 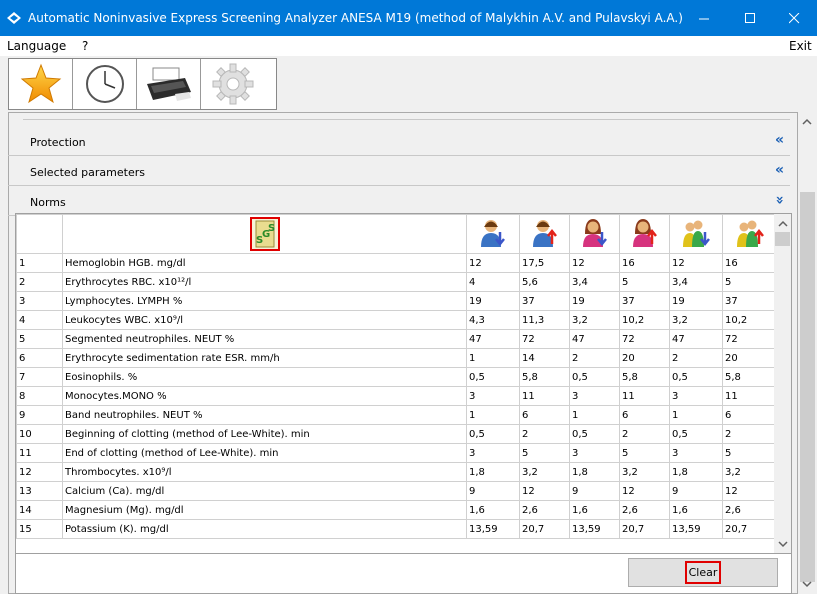 I want to click on close-button, so click(x=794, y=18).